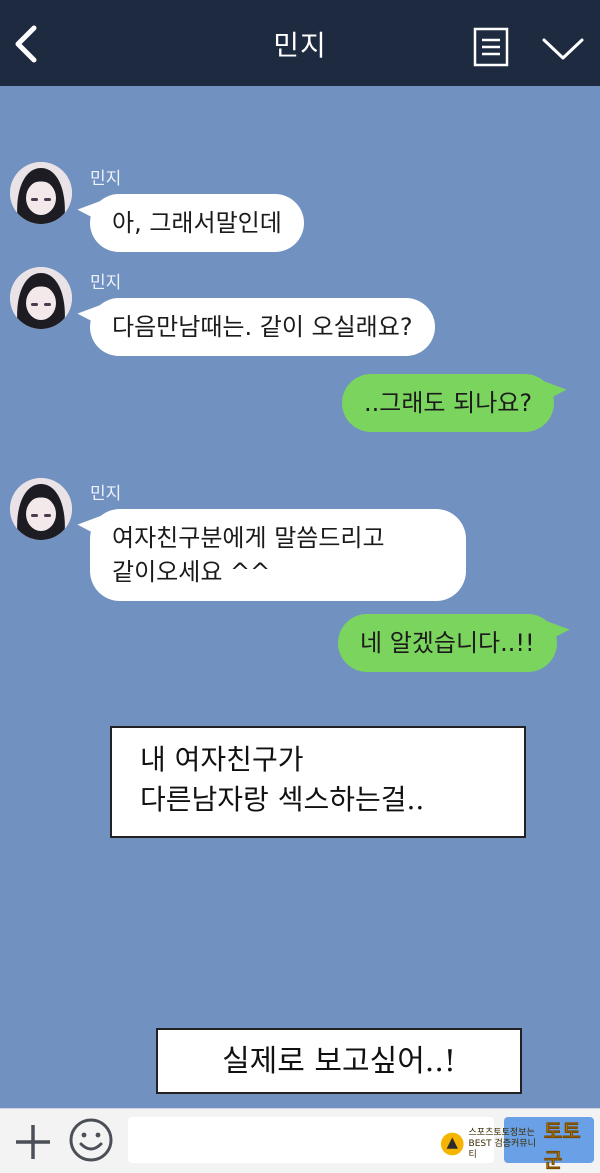 This screenshot has width=600, height=1173. What do you see at coordinates (197, 223) in the screenshot?
I see `received-message-bubble: 아, 그래서말인데` at bounding box center [197, 223].